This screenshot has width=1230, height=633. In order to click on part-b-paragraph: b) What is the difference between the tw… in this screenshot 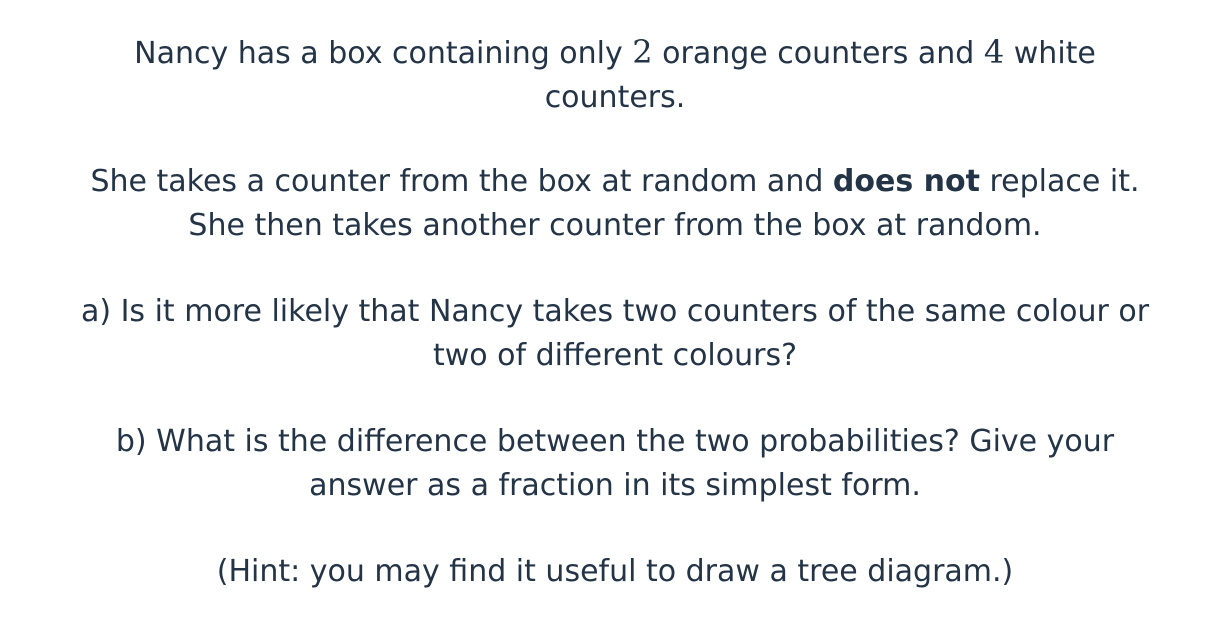, I will do `click(615, 464)`.